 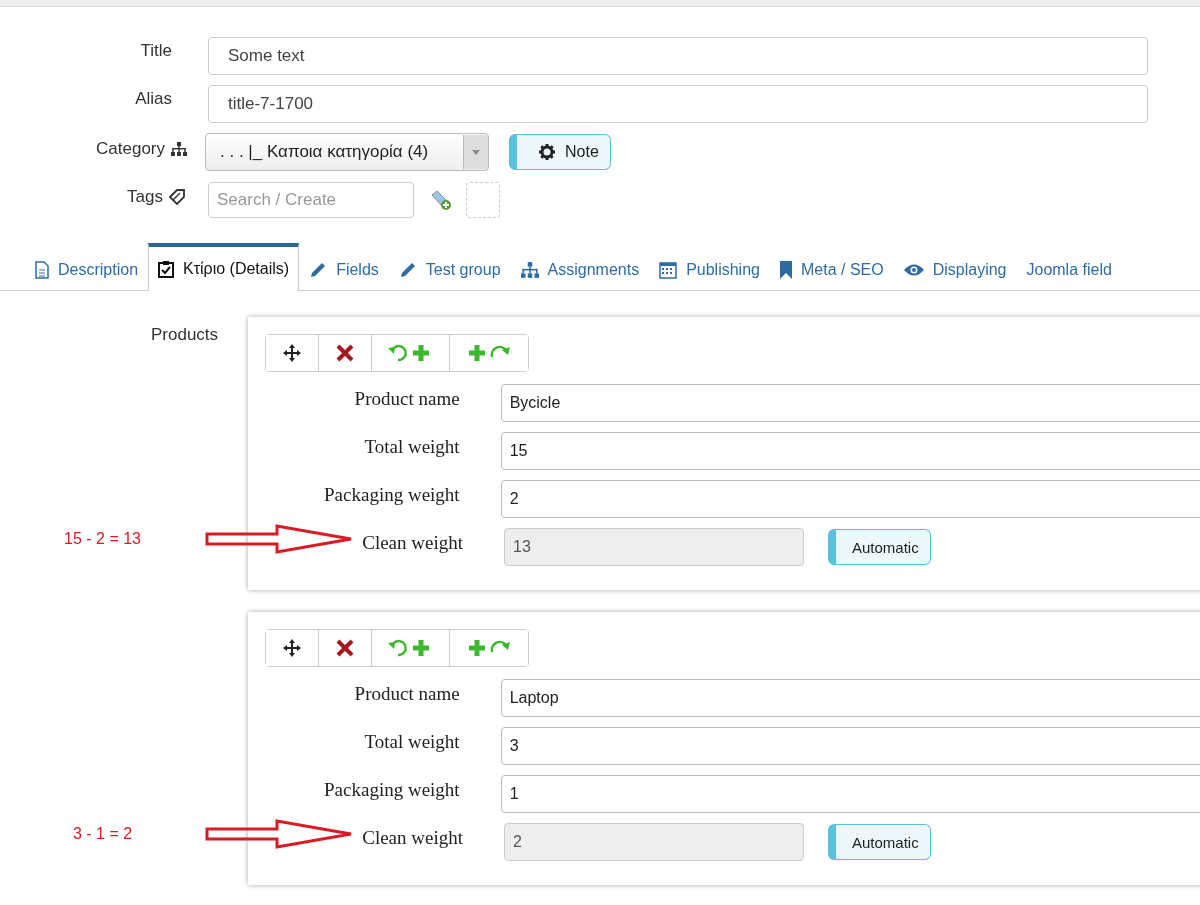 I want to click on text-input: Laptop, so click(x=850, y=698).